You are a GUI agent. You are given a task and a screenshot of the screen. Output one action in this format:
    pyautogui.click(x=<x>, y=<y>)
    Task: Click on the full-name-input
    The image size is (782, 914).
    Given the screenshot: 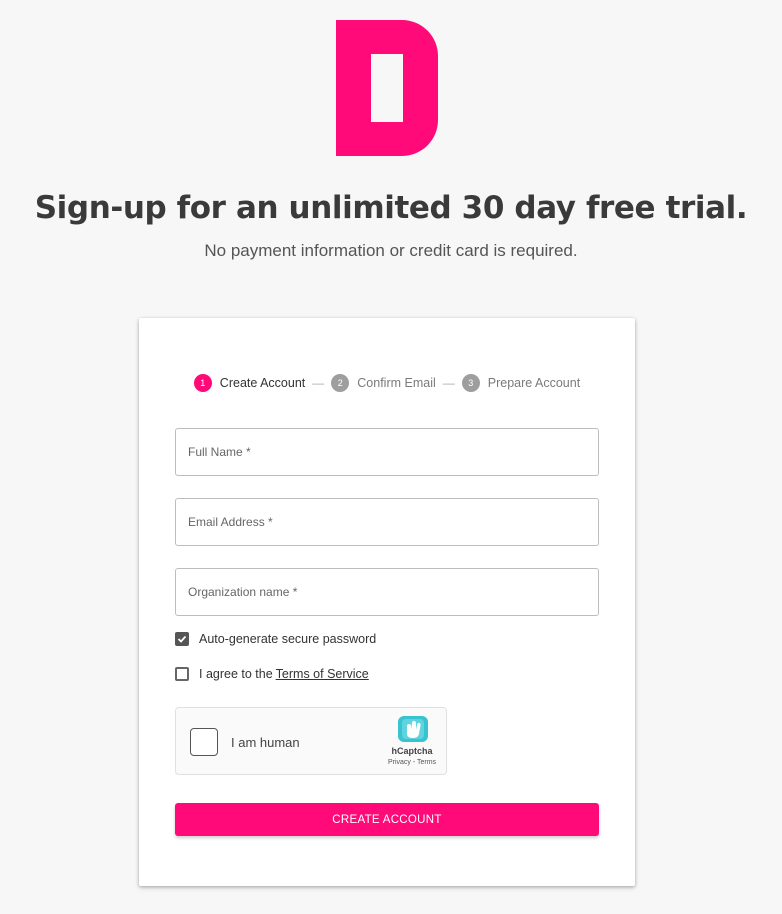 What is the action you would take?
    pyautogui.click(x=387, y=452)
    